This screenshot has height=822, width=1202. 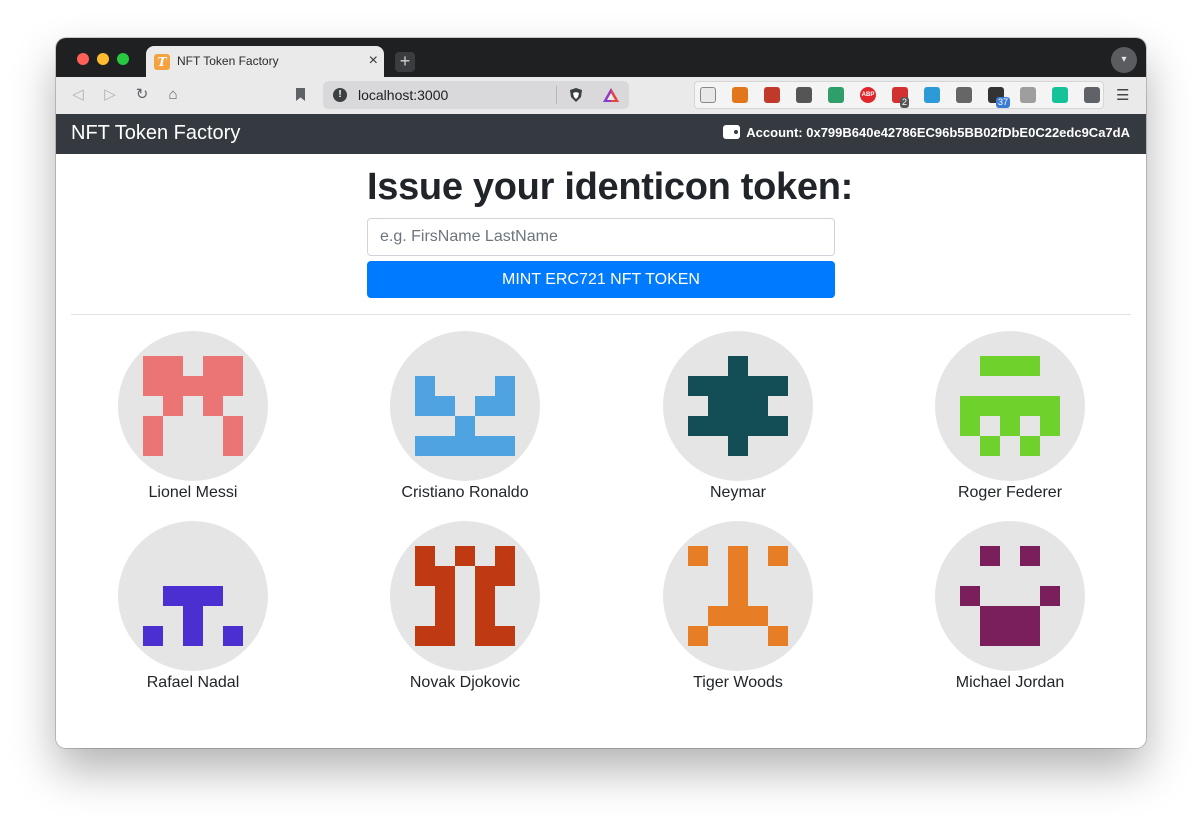 What do you see at coordinates (1003, 102) in the screenshot?
I see `extension-triangle-badge: 37` at bounding box center [1003, 102].